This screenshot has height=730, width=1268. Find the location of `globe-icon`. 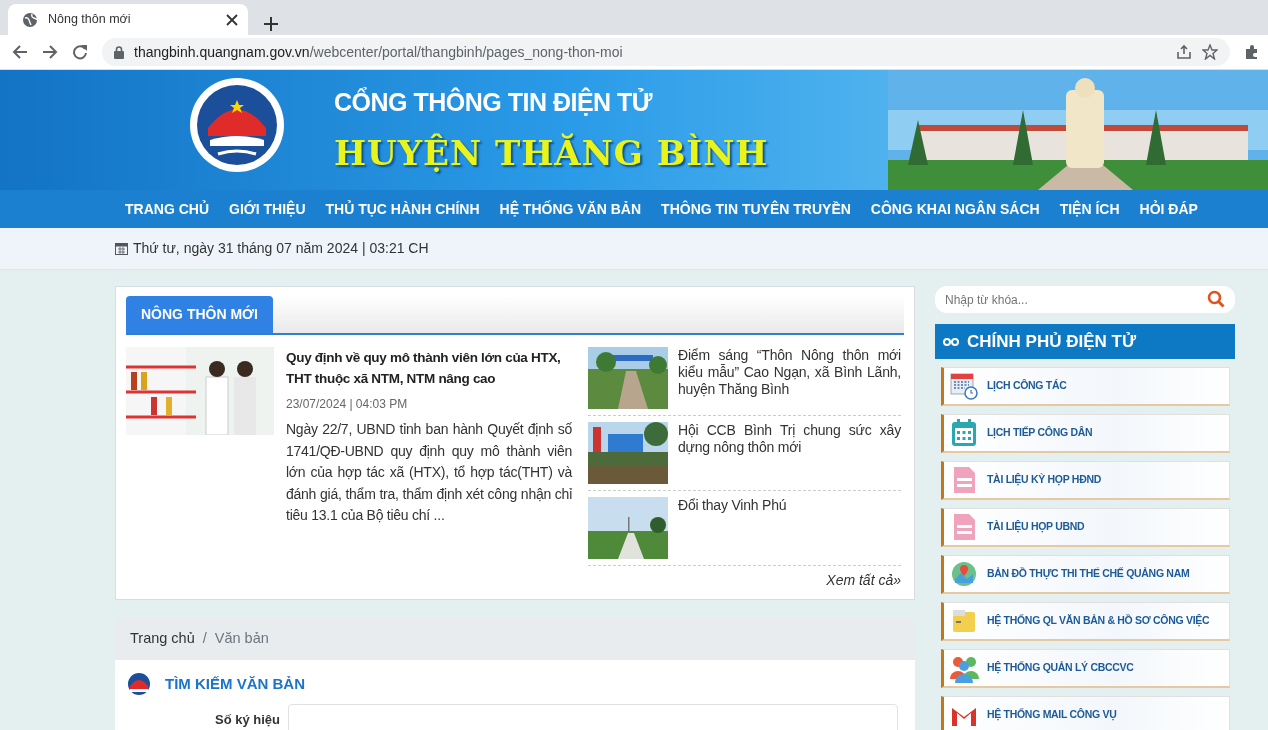

globe-icon is located at coordinates (30, 19).